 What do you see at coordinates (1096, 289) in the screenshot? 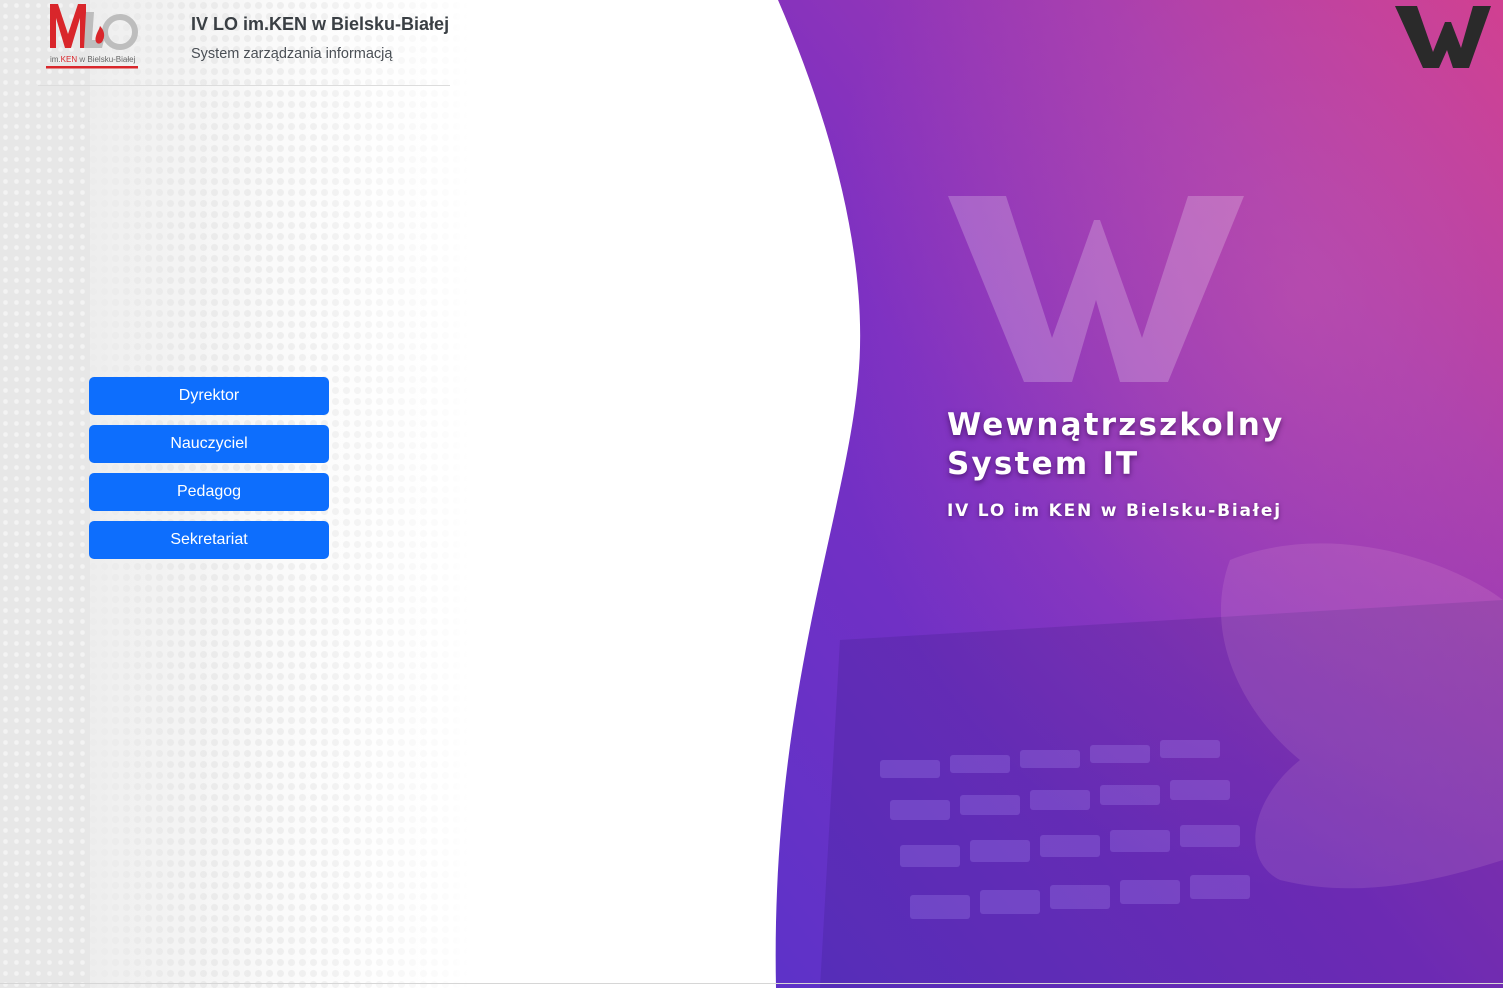
I see `watermark-w` at bounding box center [1096, 289].